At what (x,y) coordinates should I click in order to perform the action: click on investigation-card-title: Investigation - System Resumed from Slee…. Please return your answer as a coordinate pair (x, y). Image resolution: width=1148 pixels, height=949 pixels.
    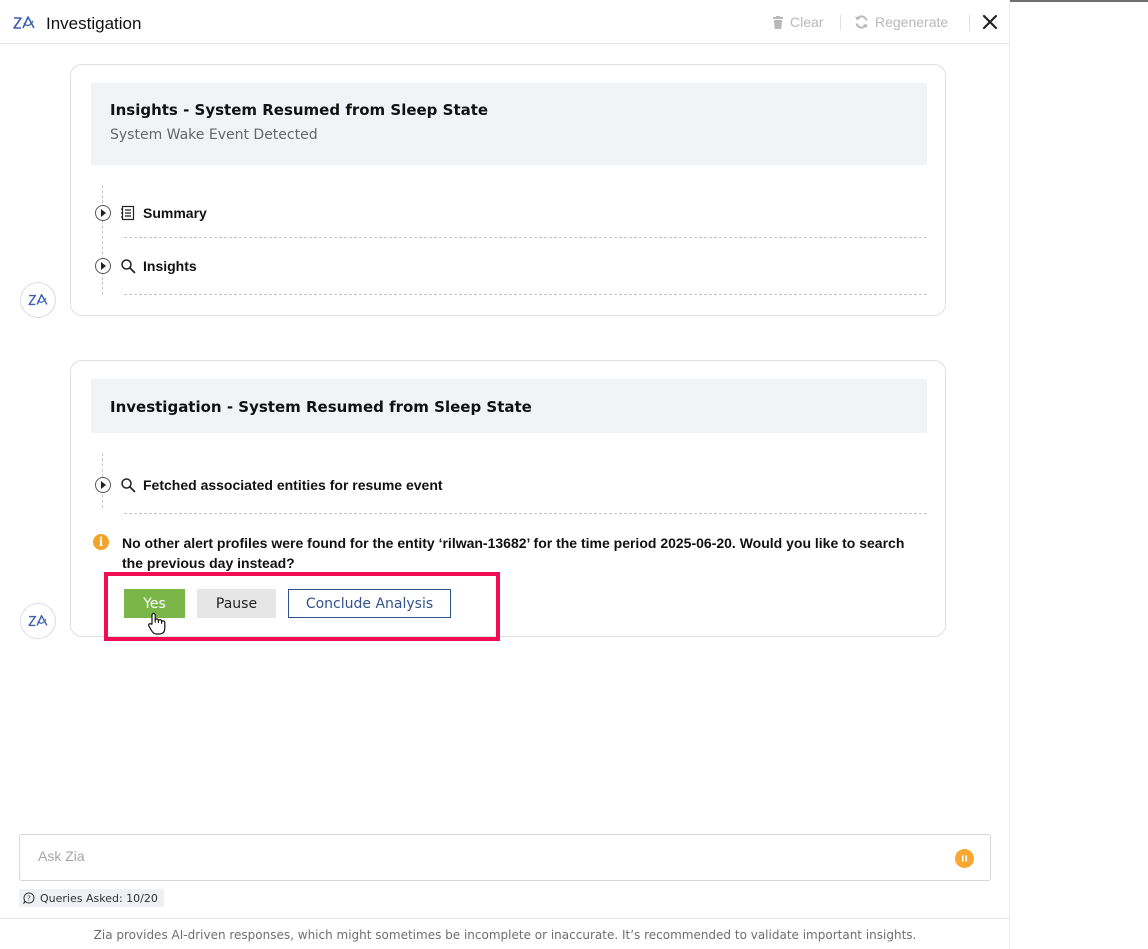
    Looking at the image, I should click on (321, 407).